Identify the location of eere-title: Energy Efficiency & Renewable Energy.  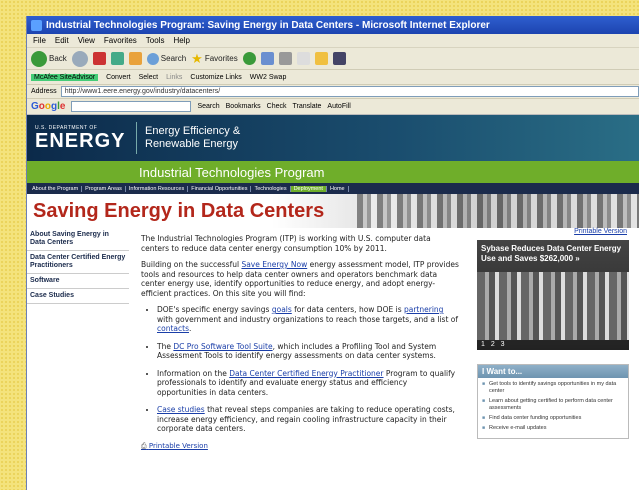
(188, 138).